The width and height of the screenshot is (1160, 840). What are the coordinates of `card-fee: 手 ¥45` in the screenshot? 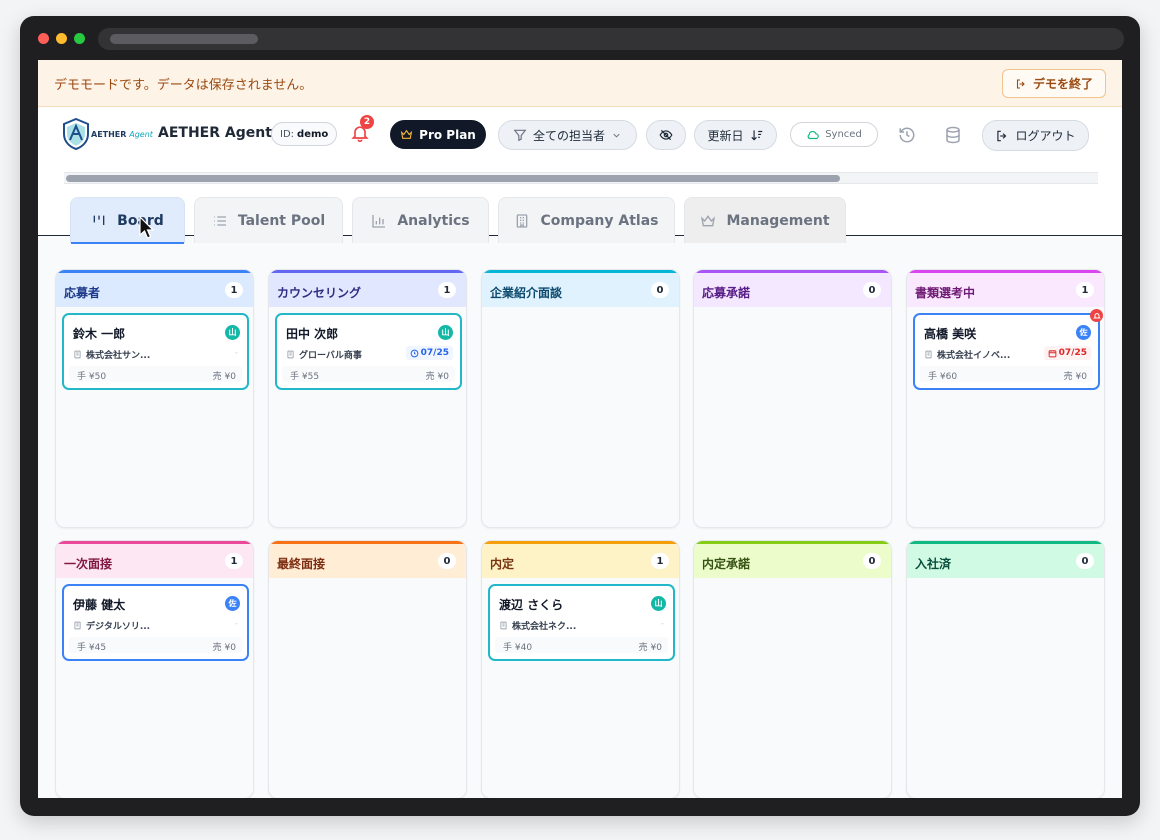 It's located at (92, 648).